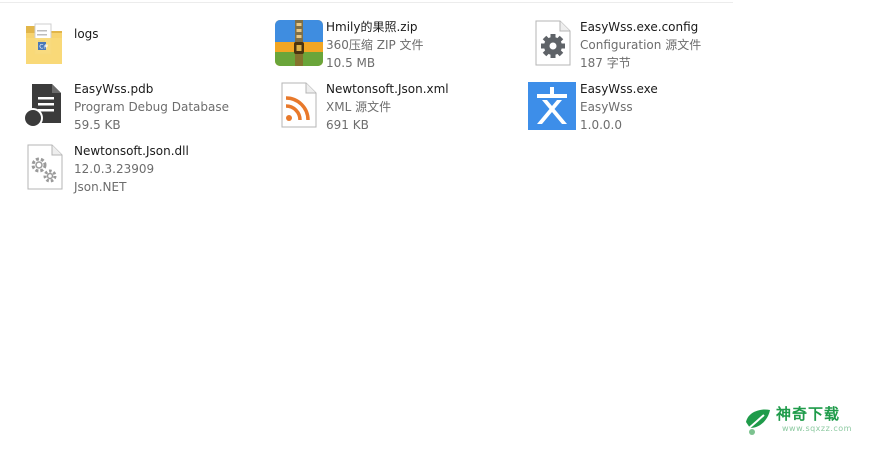  I want to click on file-description: EasyWss, so click(606, 107).